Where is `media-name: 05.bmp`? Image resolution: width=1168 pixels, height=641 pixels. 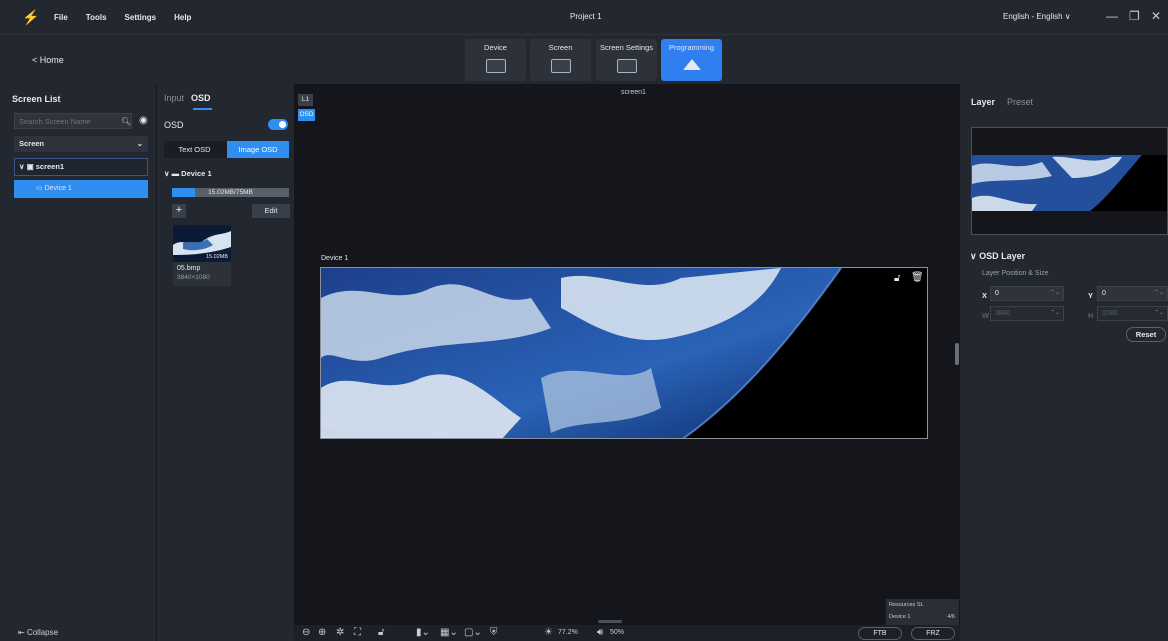 media-name: 05.bmp is located at coordinates (189, 268).